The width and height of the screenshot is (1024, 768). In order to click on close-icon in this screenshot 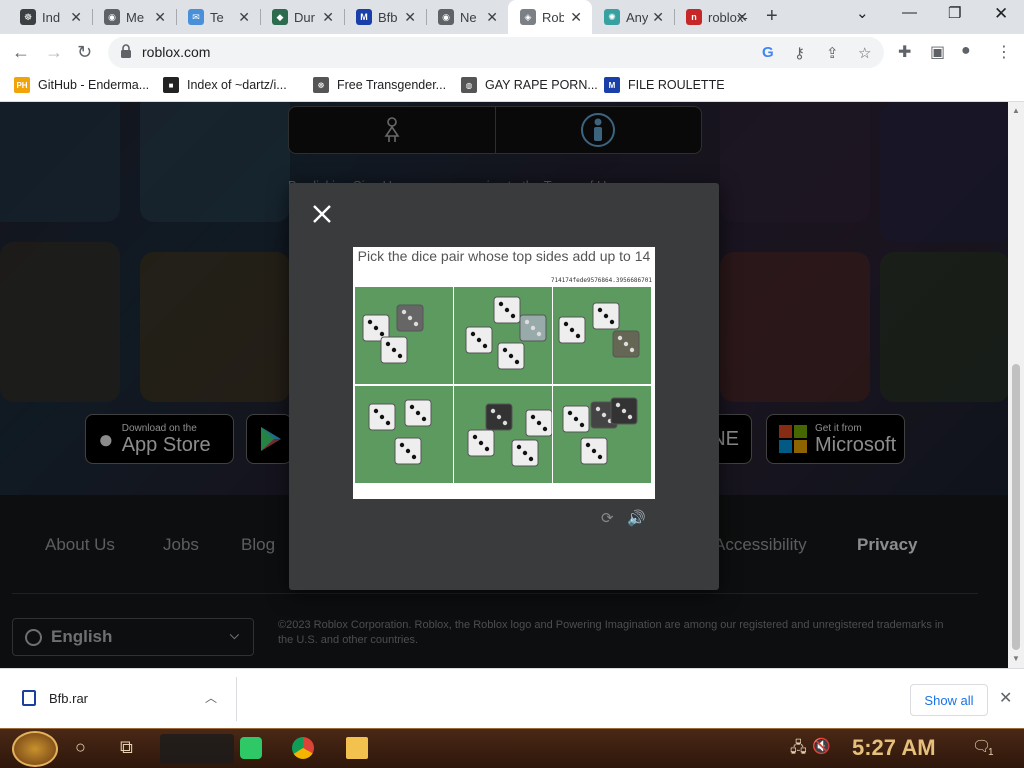, I will do `click(322, 214)`.